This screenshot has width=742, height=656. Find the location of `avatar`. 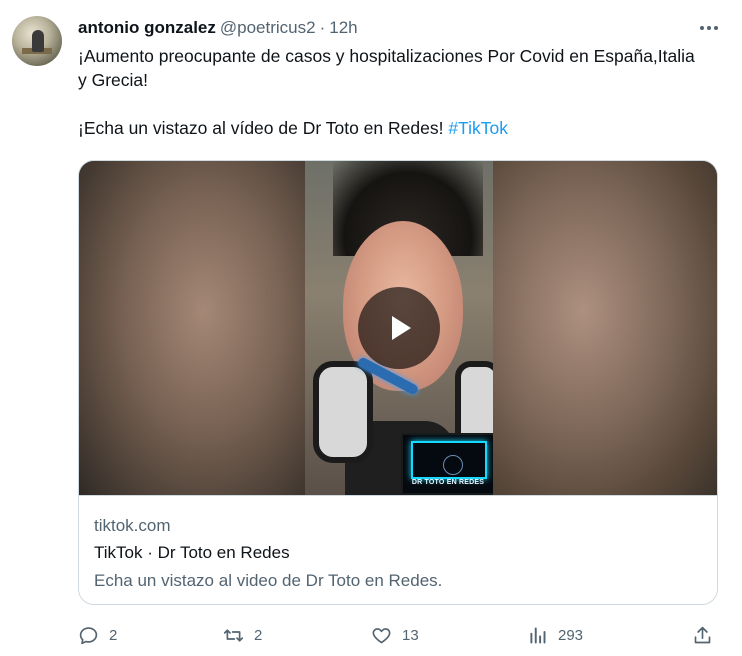

avatar is located at coordinates (37, 41).